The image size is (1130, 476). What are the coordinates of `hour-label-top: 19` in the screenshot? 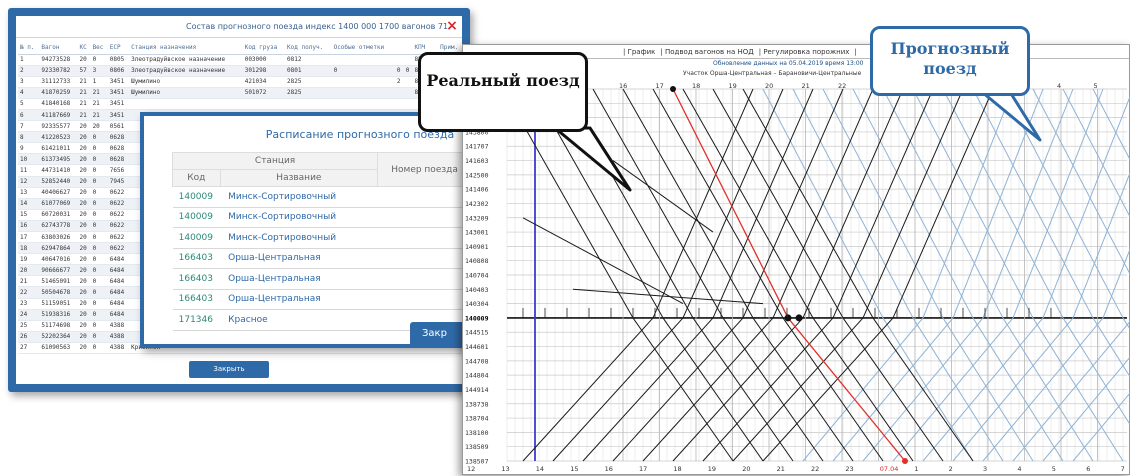 It's located at (733, 86).